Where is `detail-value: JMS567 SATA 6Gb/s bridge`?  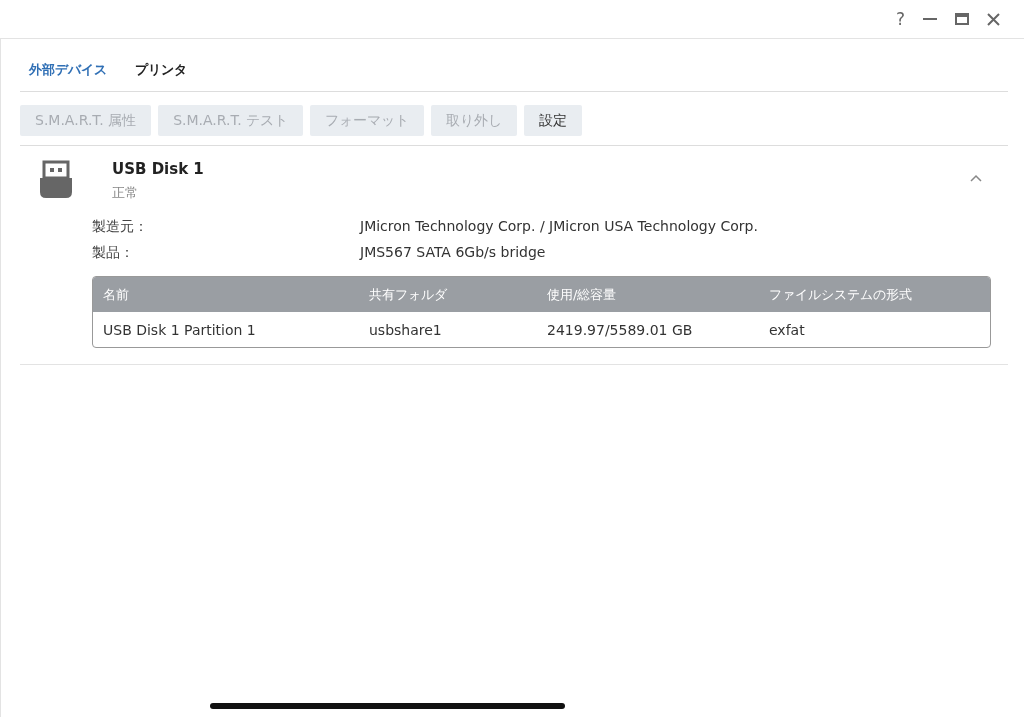
detail-value: JMS567 SATA 6Gb/s bridge is located at coordinates (453, 253).